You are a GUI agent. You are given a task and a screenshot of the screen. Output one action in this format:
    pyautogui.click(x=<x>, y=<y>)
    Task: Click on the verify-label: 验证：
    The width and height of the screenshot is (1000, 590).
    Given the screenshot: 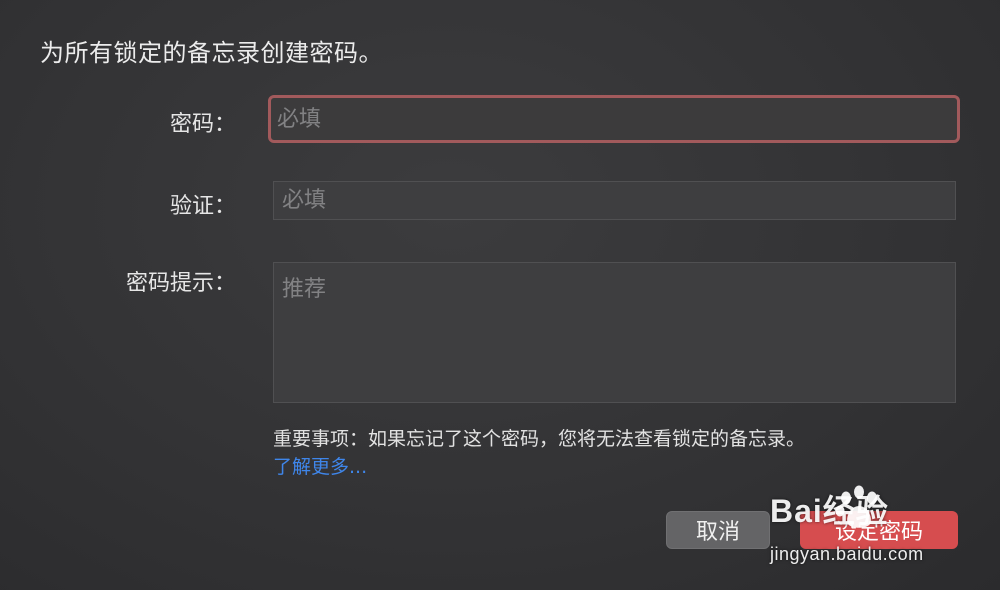 What is the action you would take?
    pyautogui.click(x=202, y=206)
    